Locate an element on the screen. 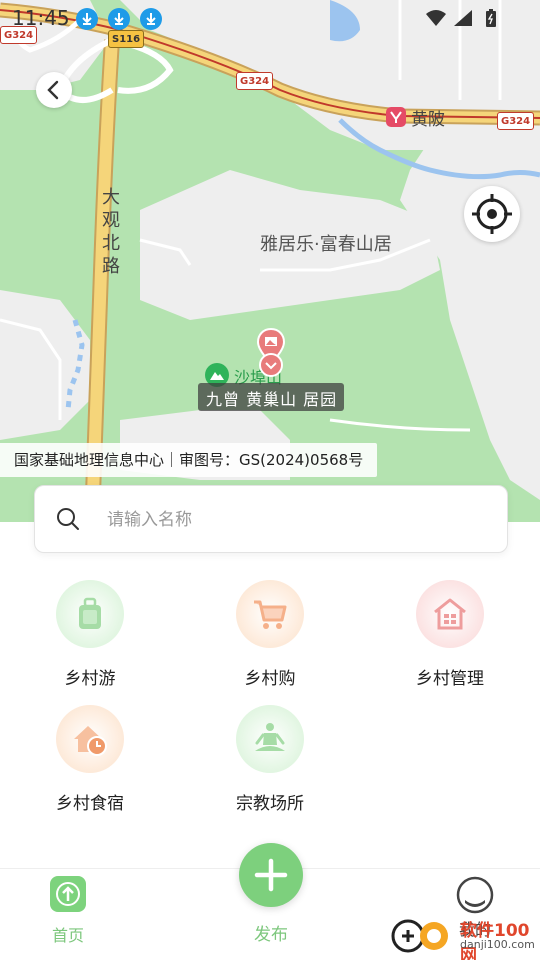  pin-label: 九曾 黄巢山 居园 is located at coordinates (272, 399).